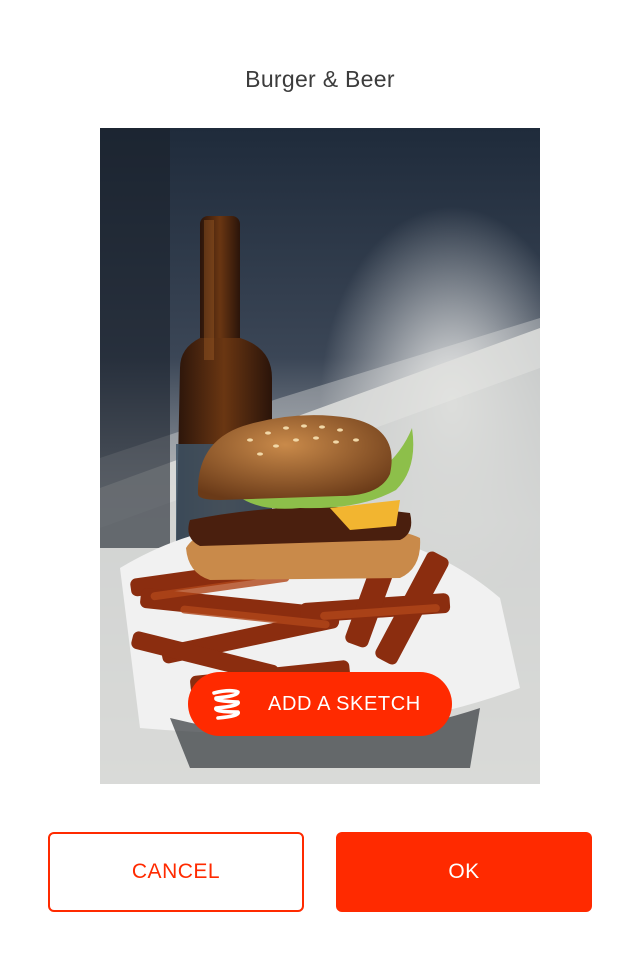 This screenshot has width=640, height=960. I want to click on add-sketch-button: ADD A SKETCH, so click(320, 704).